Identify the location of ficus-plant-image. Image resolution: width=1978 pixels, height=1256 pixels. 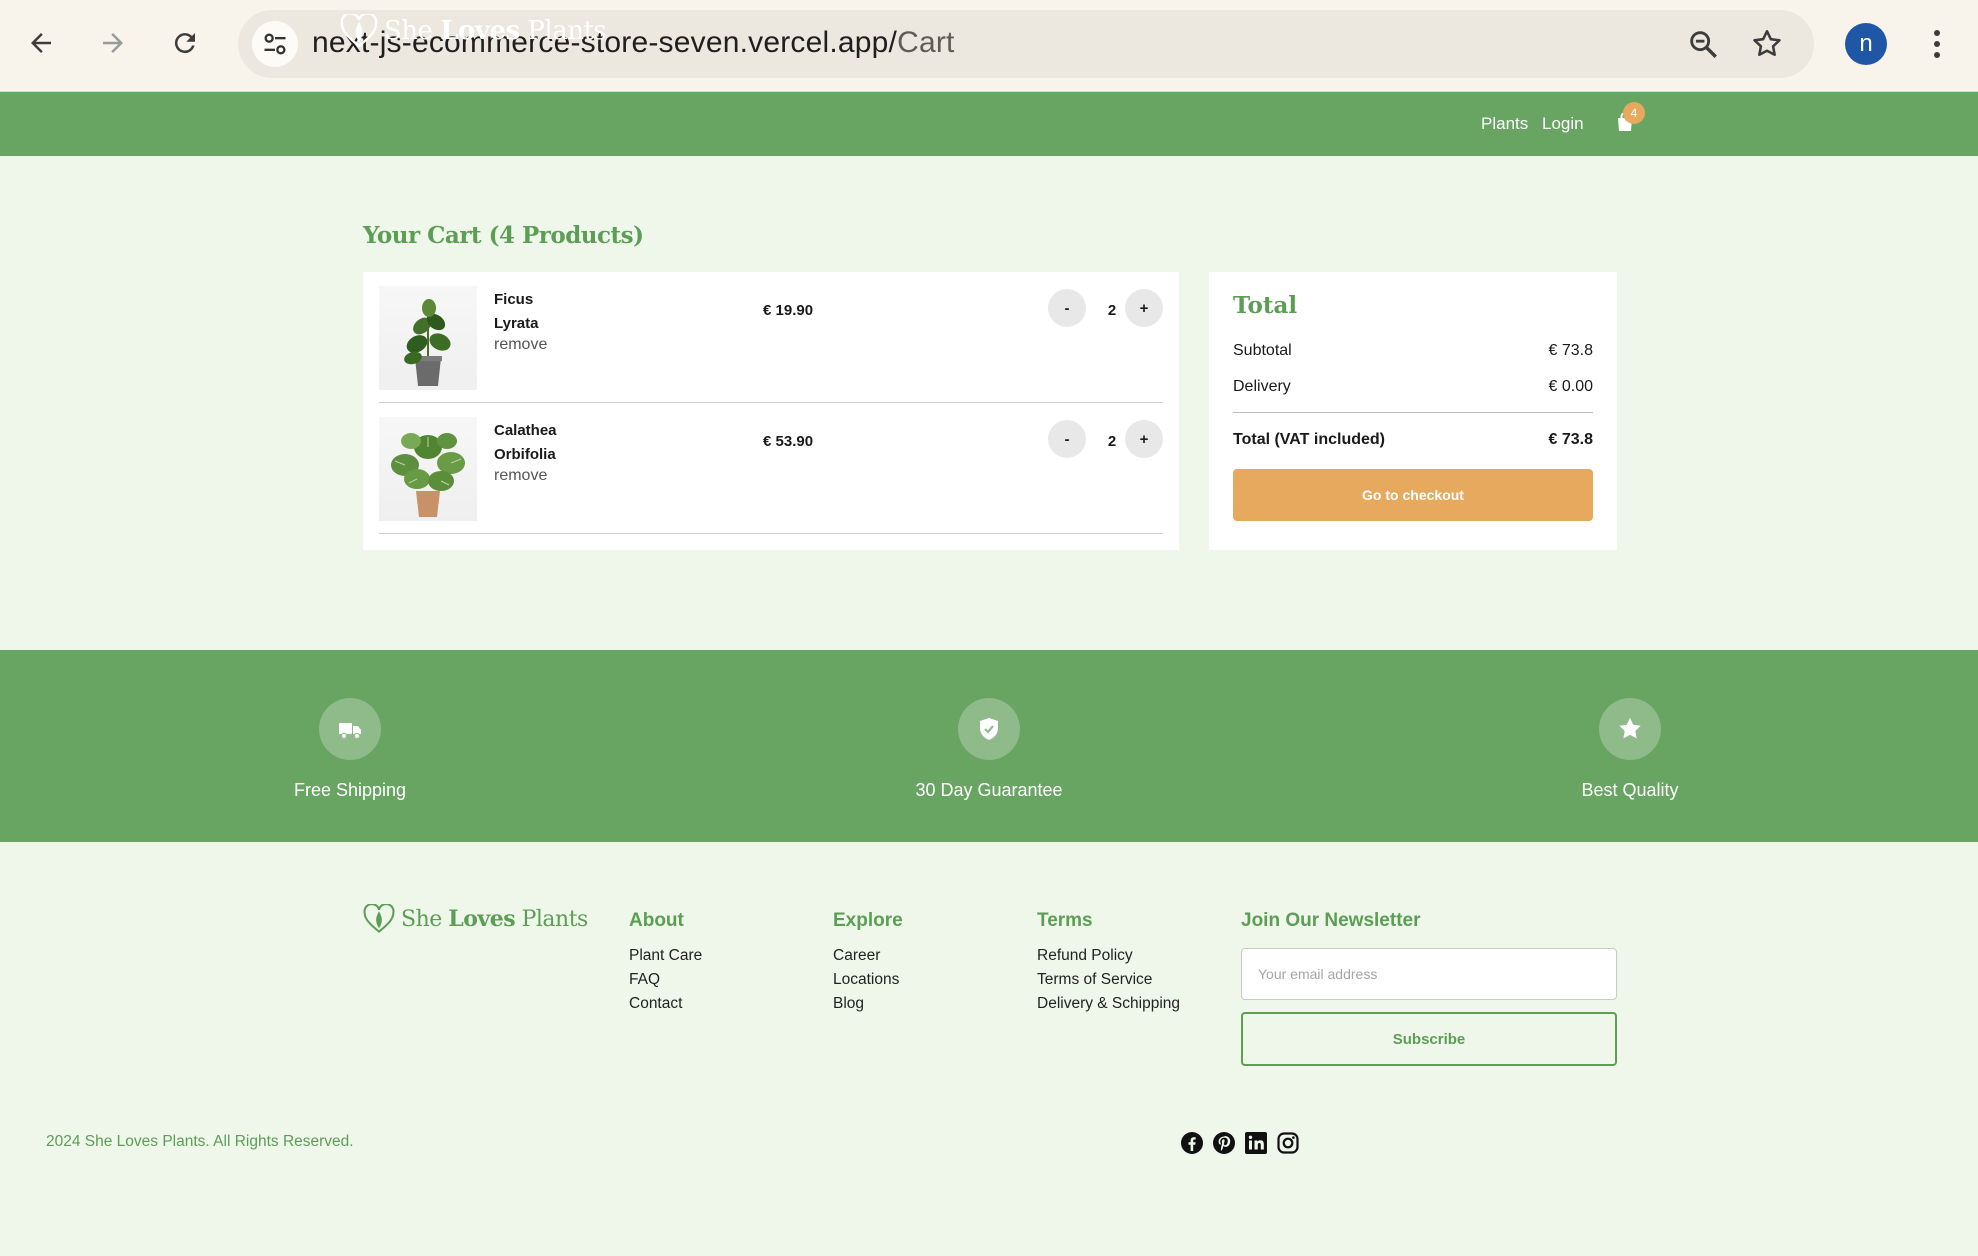
(427, 342).